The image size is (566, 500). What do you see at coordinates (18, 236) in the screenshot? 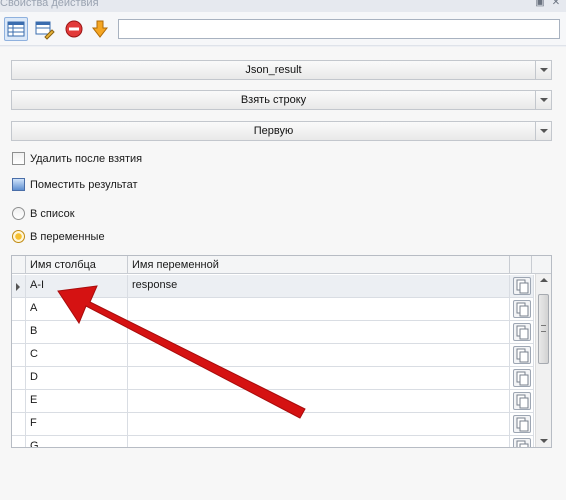
I see `to-variables-radio` at bounding box center [18, 236].